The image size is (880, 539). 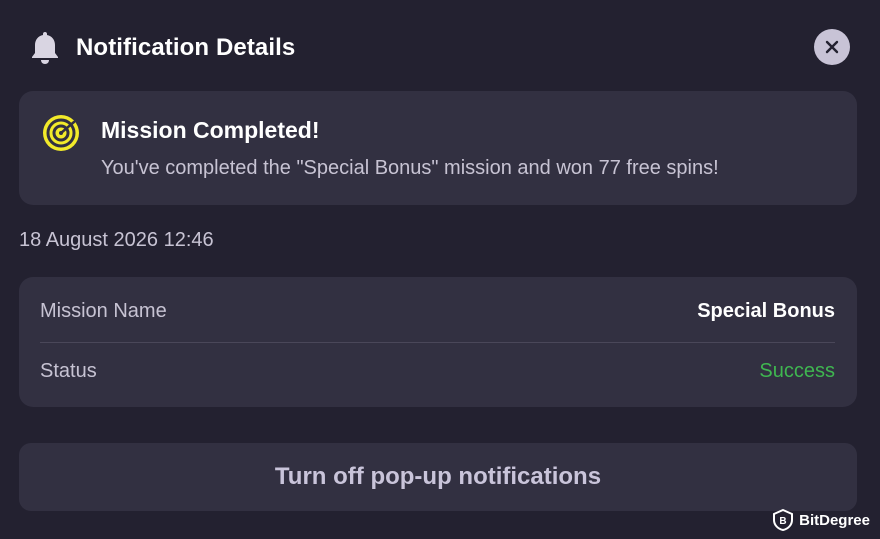 What do you see at coordinates (437, 373) in the screenshot?
I see `detail-row-status: Status Success` at bounding box center [437, 373].